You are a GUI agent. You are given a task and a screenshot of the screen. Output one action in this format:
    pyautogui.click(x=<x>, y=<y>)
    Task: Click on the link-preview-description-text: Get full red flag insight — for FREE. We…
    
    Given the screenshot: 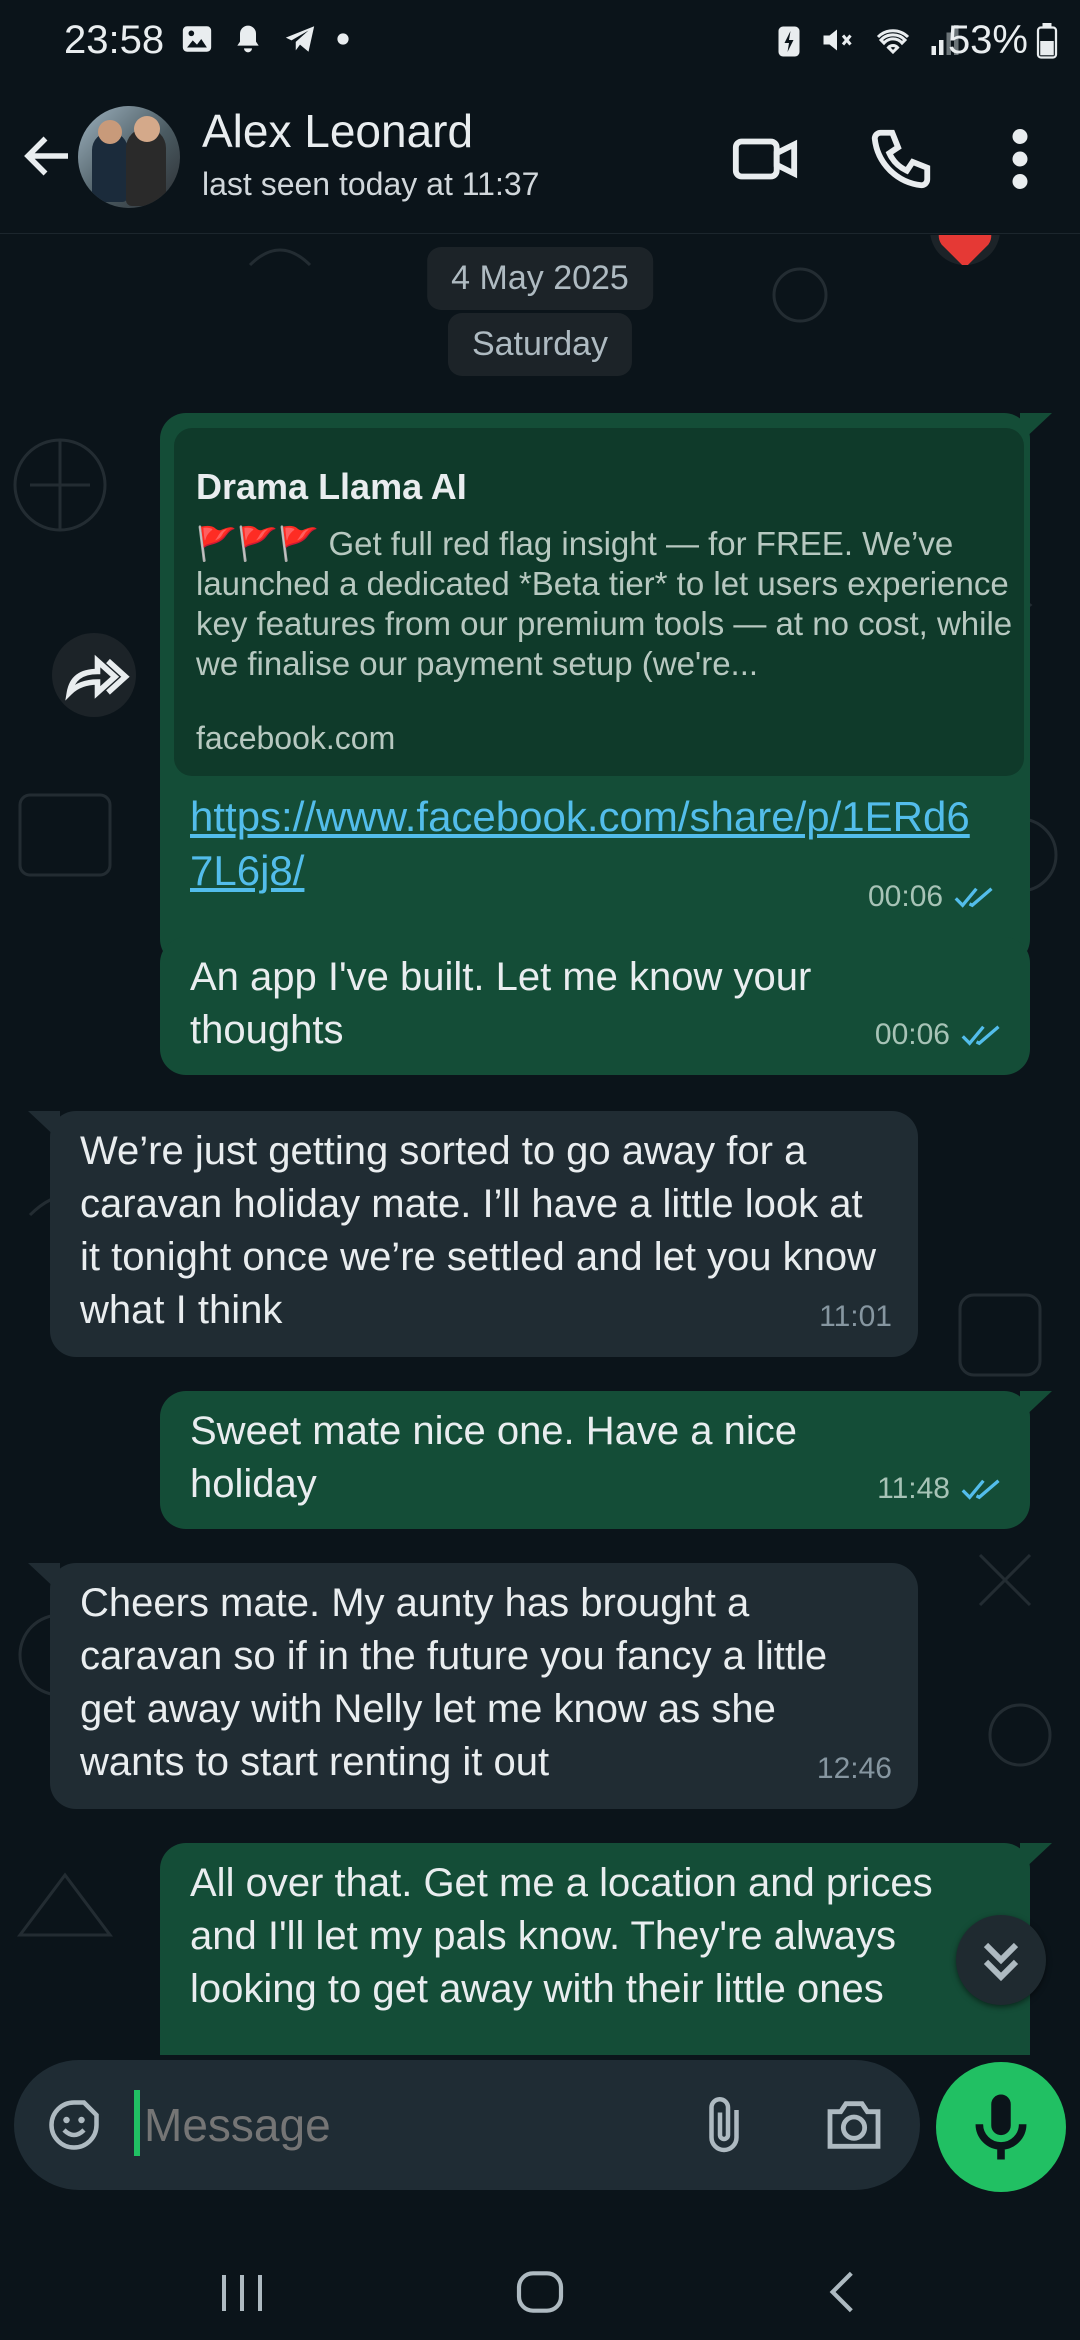 What is the action you would take?
    pyautogui.click(x=604, y=603)
    